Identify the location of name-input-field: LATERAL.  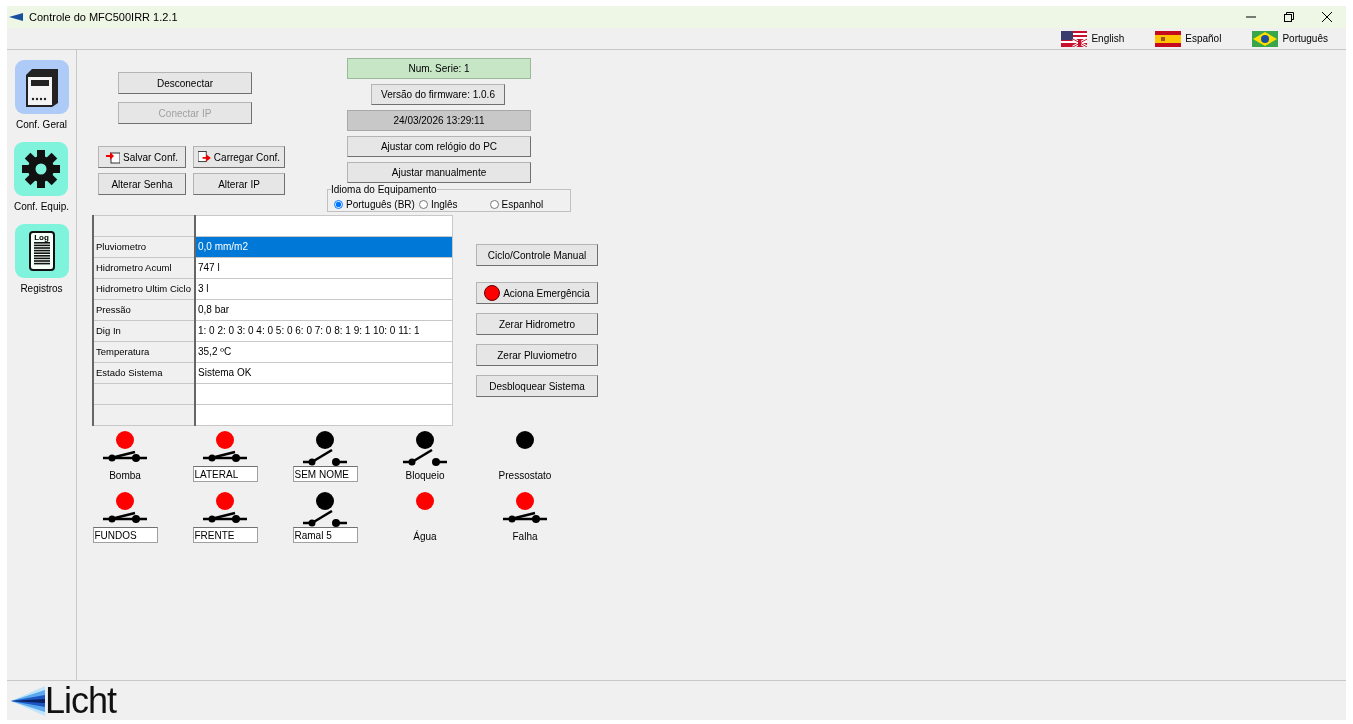
(225, 474).